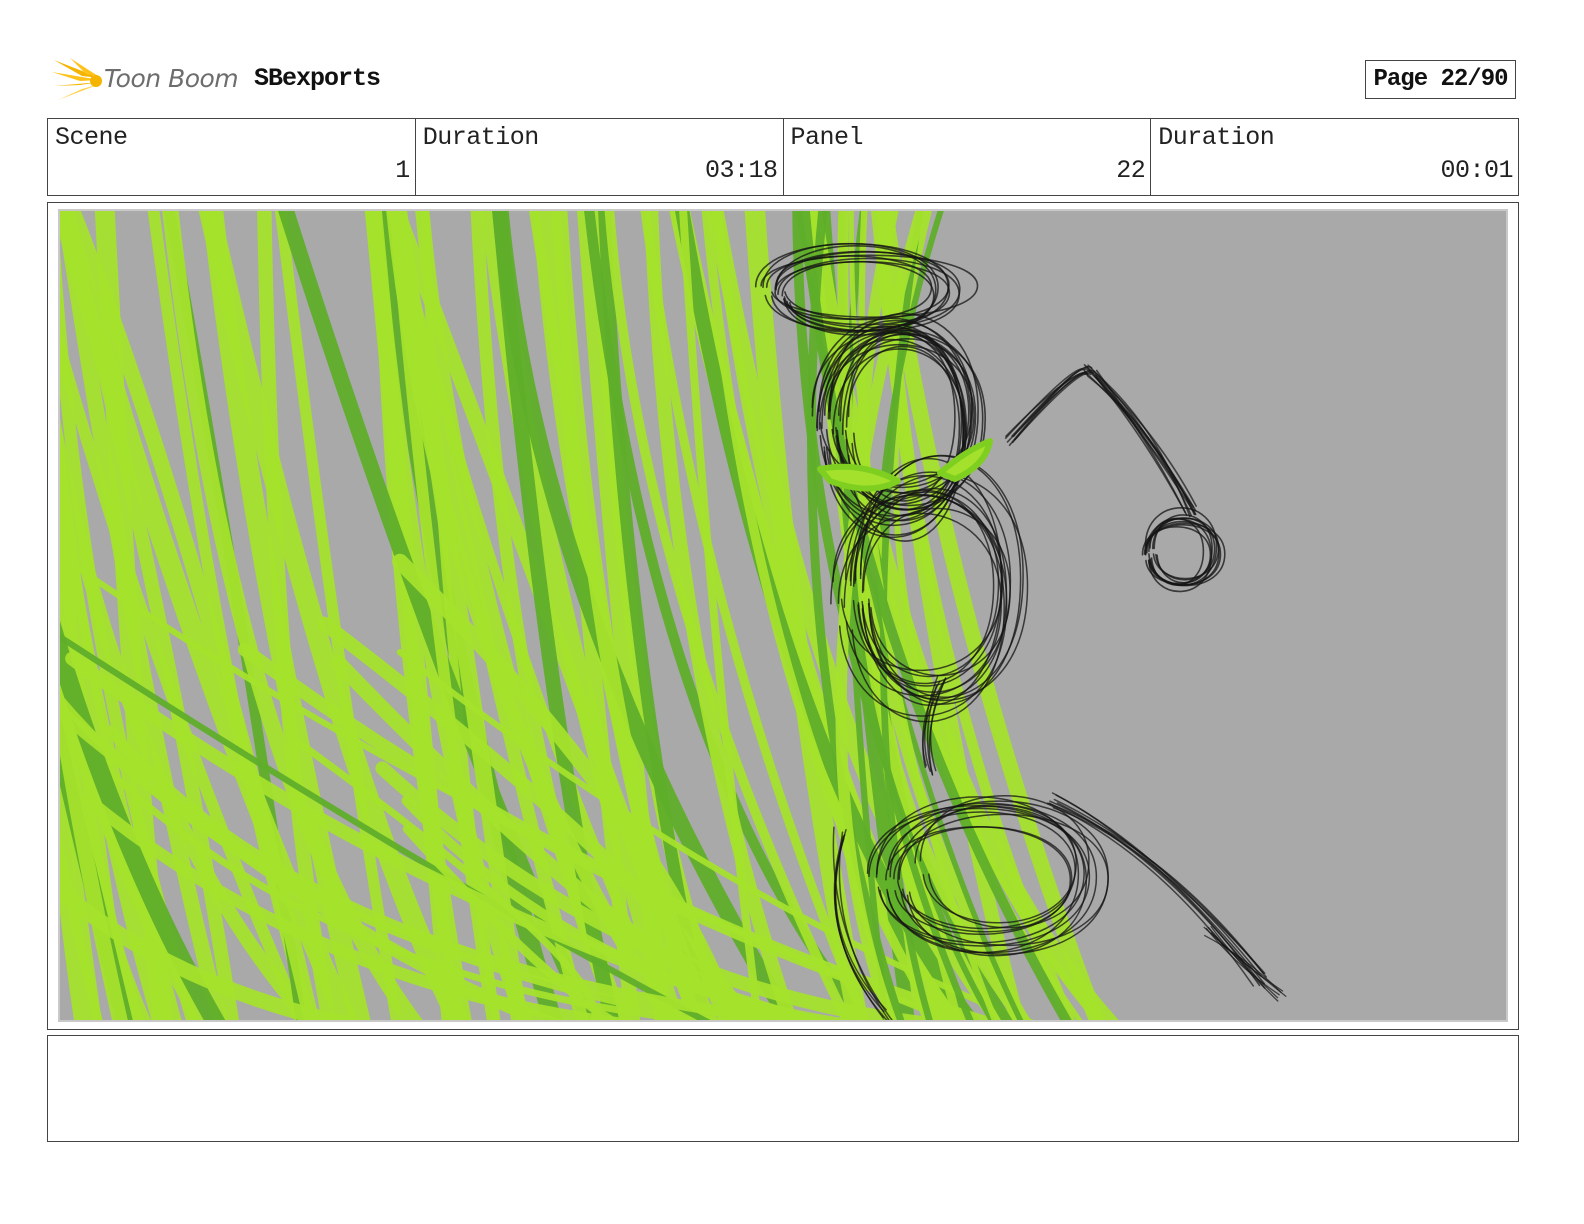 The image size is (1584, 1224). What do you see at coordinates (1440, 79) in the screenshot?
I see `page-indicator: Page 22/90` at bounding box center [1440, 79].